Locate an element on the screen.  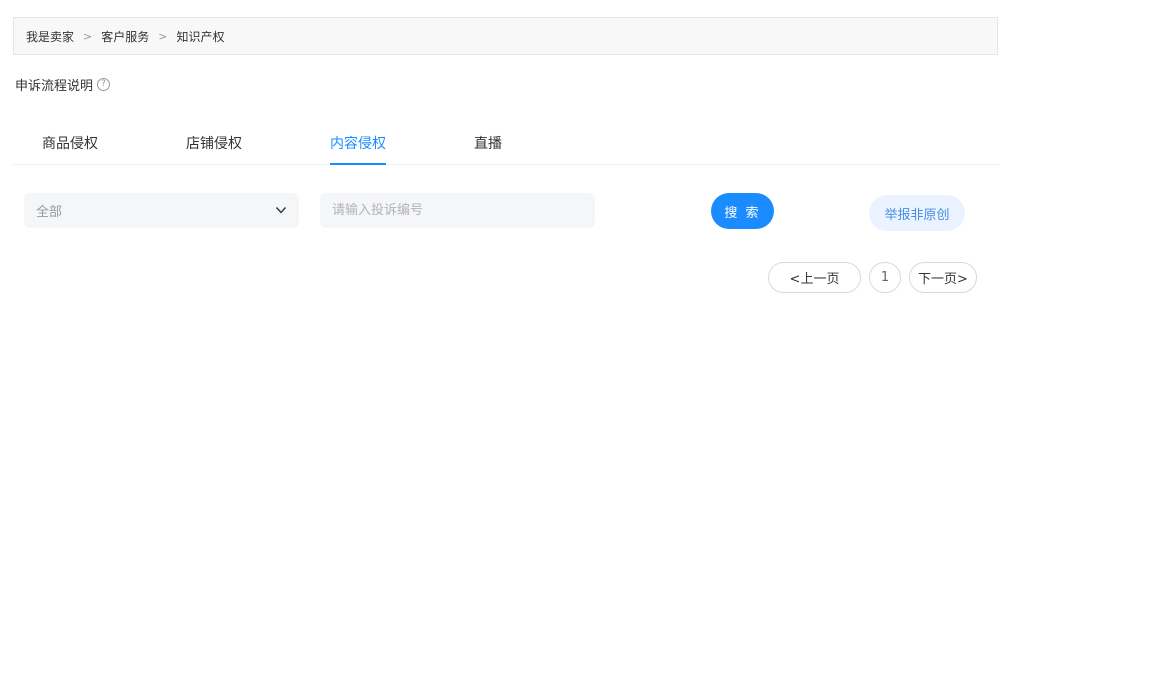
status-select-value: 全部 is located at coordinates (49, 212).